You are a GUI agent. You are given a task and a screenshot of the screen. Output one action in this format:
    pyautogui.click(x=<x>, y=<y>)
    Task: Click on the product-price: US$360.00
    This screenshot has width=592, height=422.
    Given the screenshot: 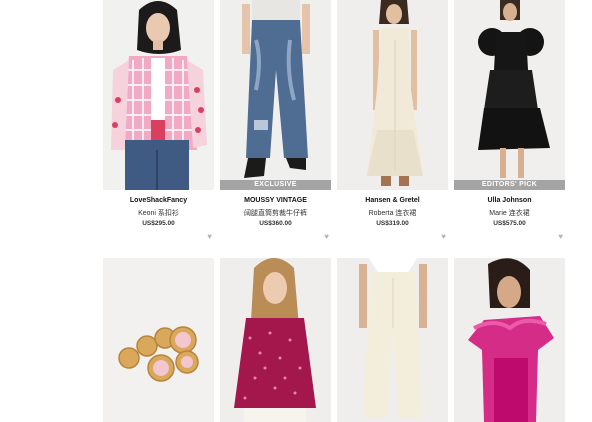 What is the action you would take?
    pyautogui.click(x=275, y=223)
    